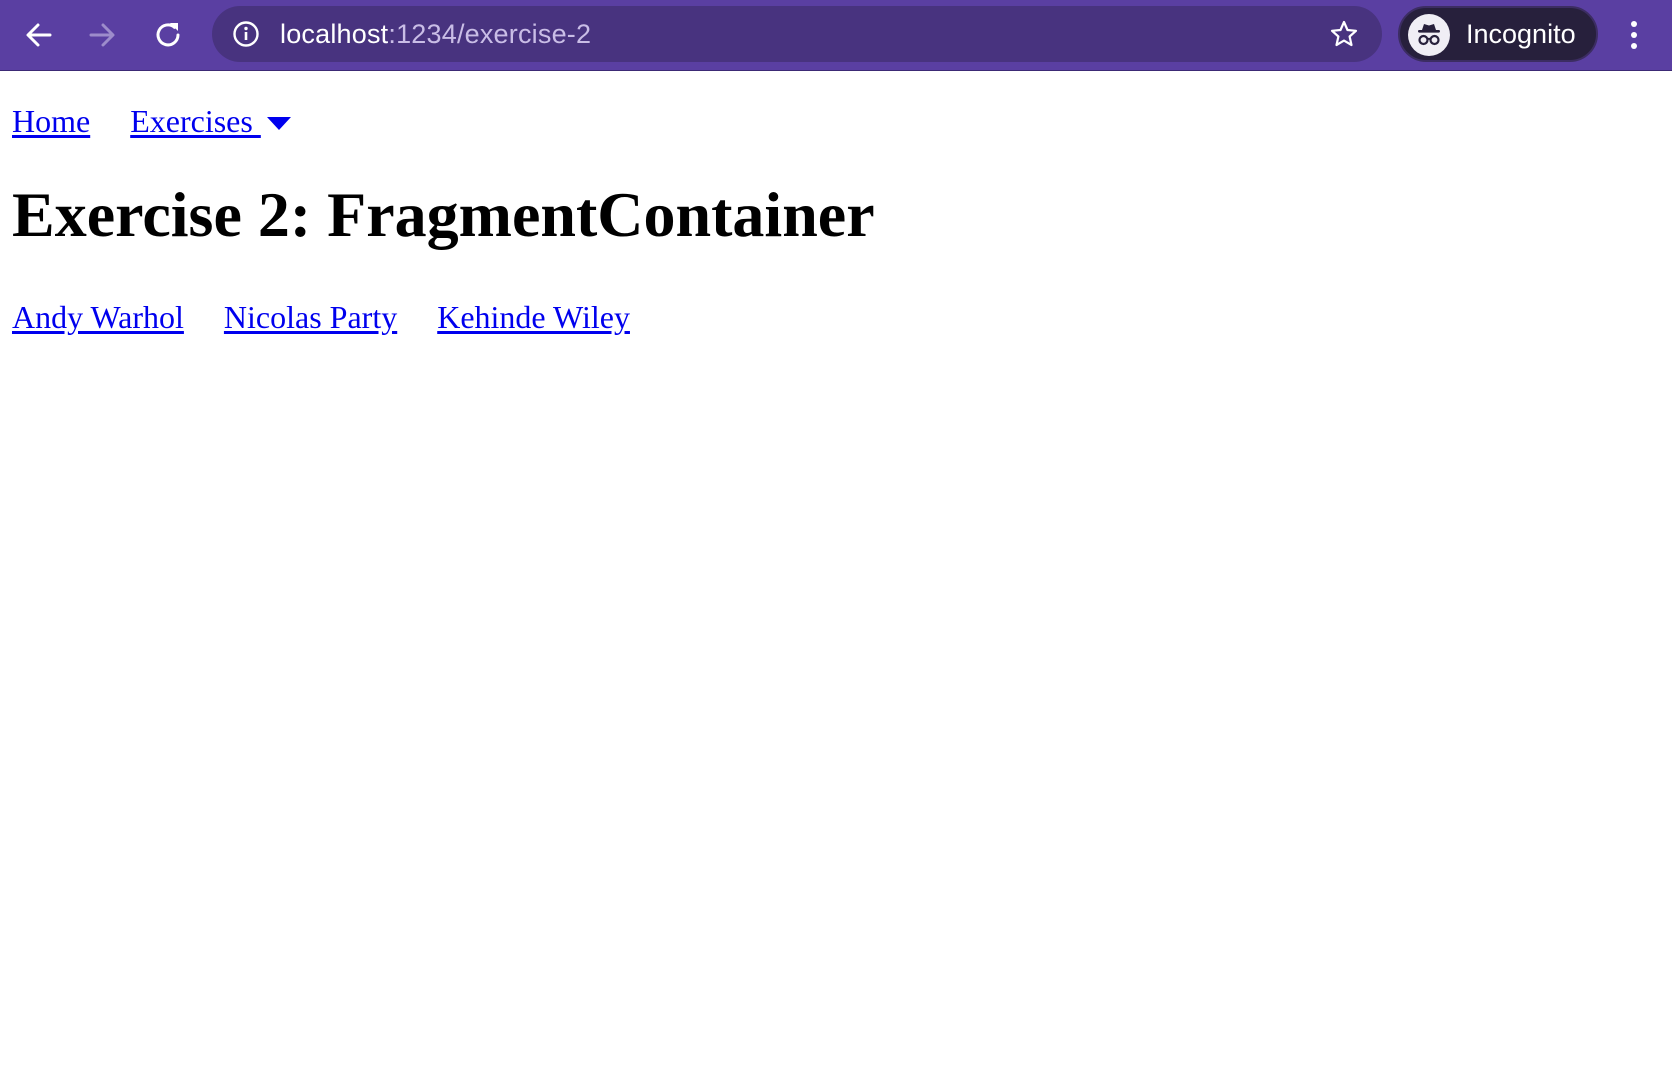 This screenshot has height=1078, width=1672. I want to click on artist-links: Andy Warhol Nicolas Party Kehinde Wiley, so click(341, 317).